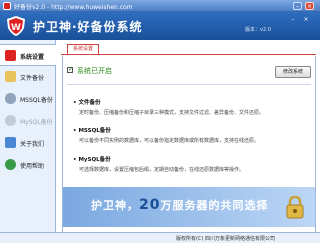  What do you see at coordinates (169, 141) in the screenshot?
I see `feature-description: 可以备份不同实例的数据库，可以备份指定数据库或所有数据库，支持在线还原。` at bounding box center [169, 141].